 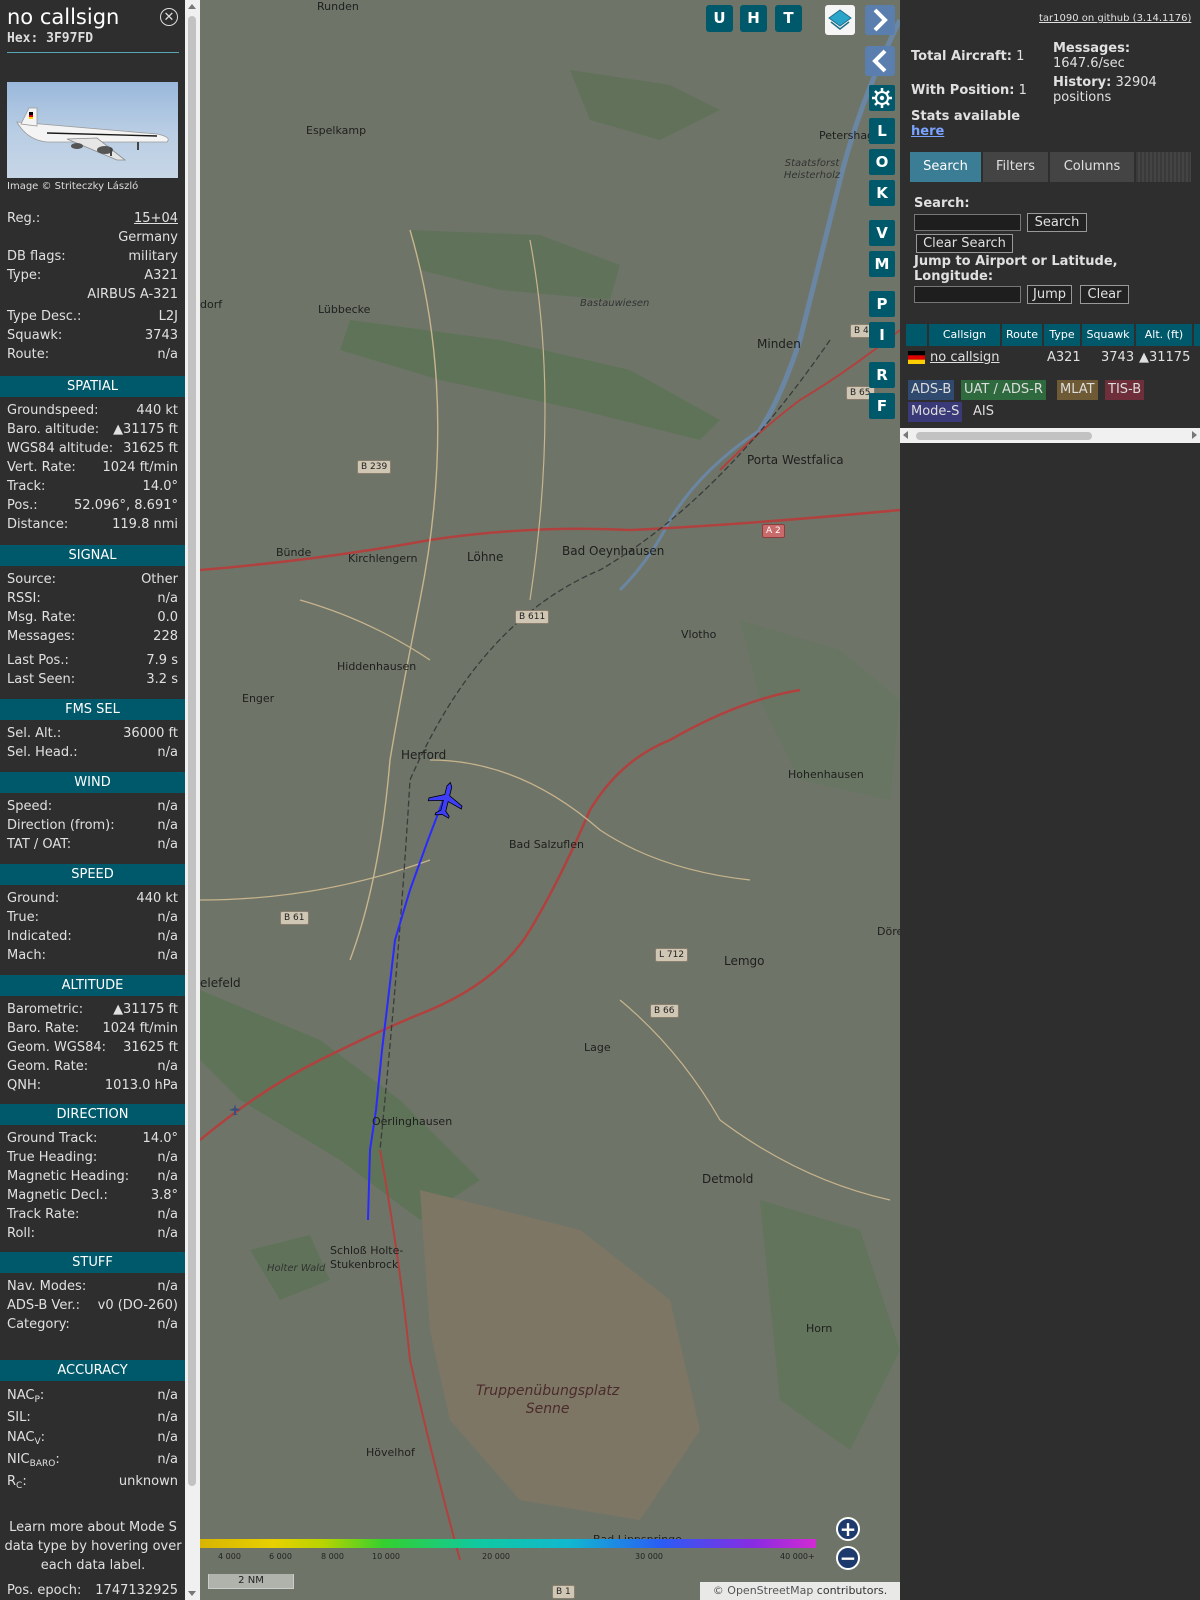 I want to click on jump-input, so click(x=967, y=294).